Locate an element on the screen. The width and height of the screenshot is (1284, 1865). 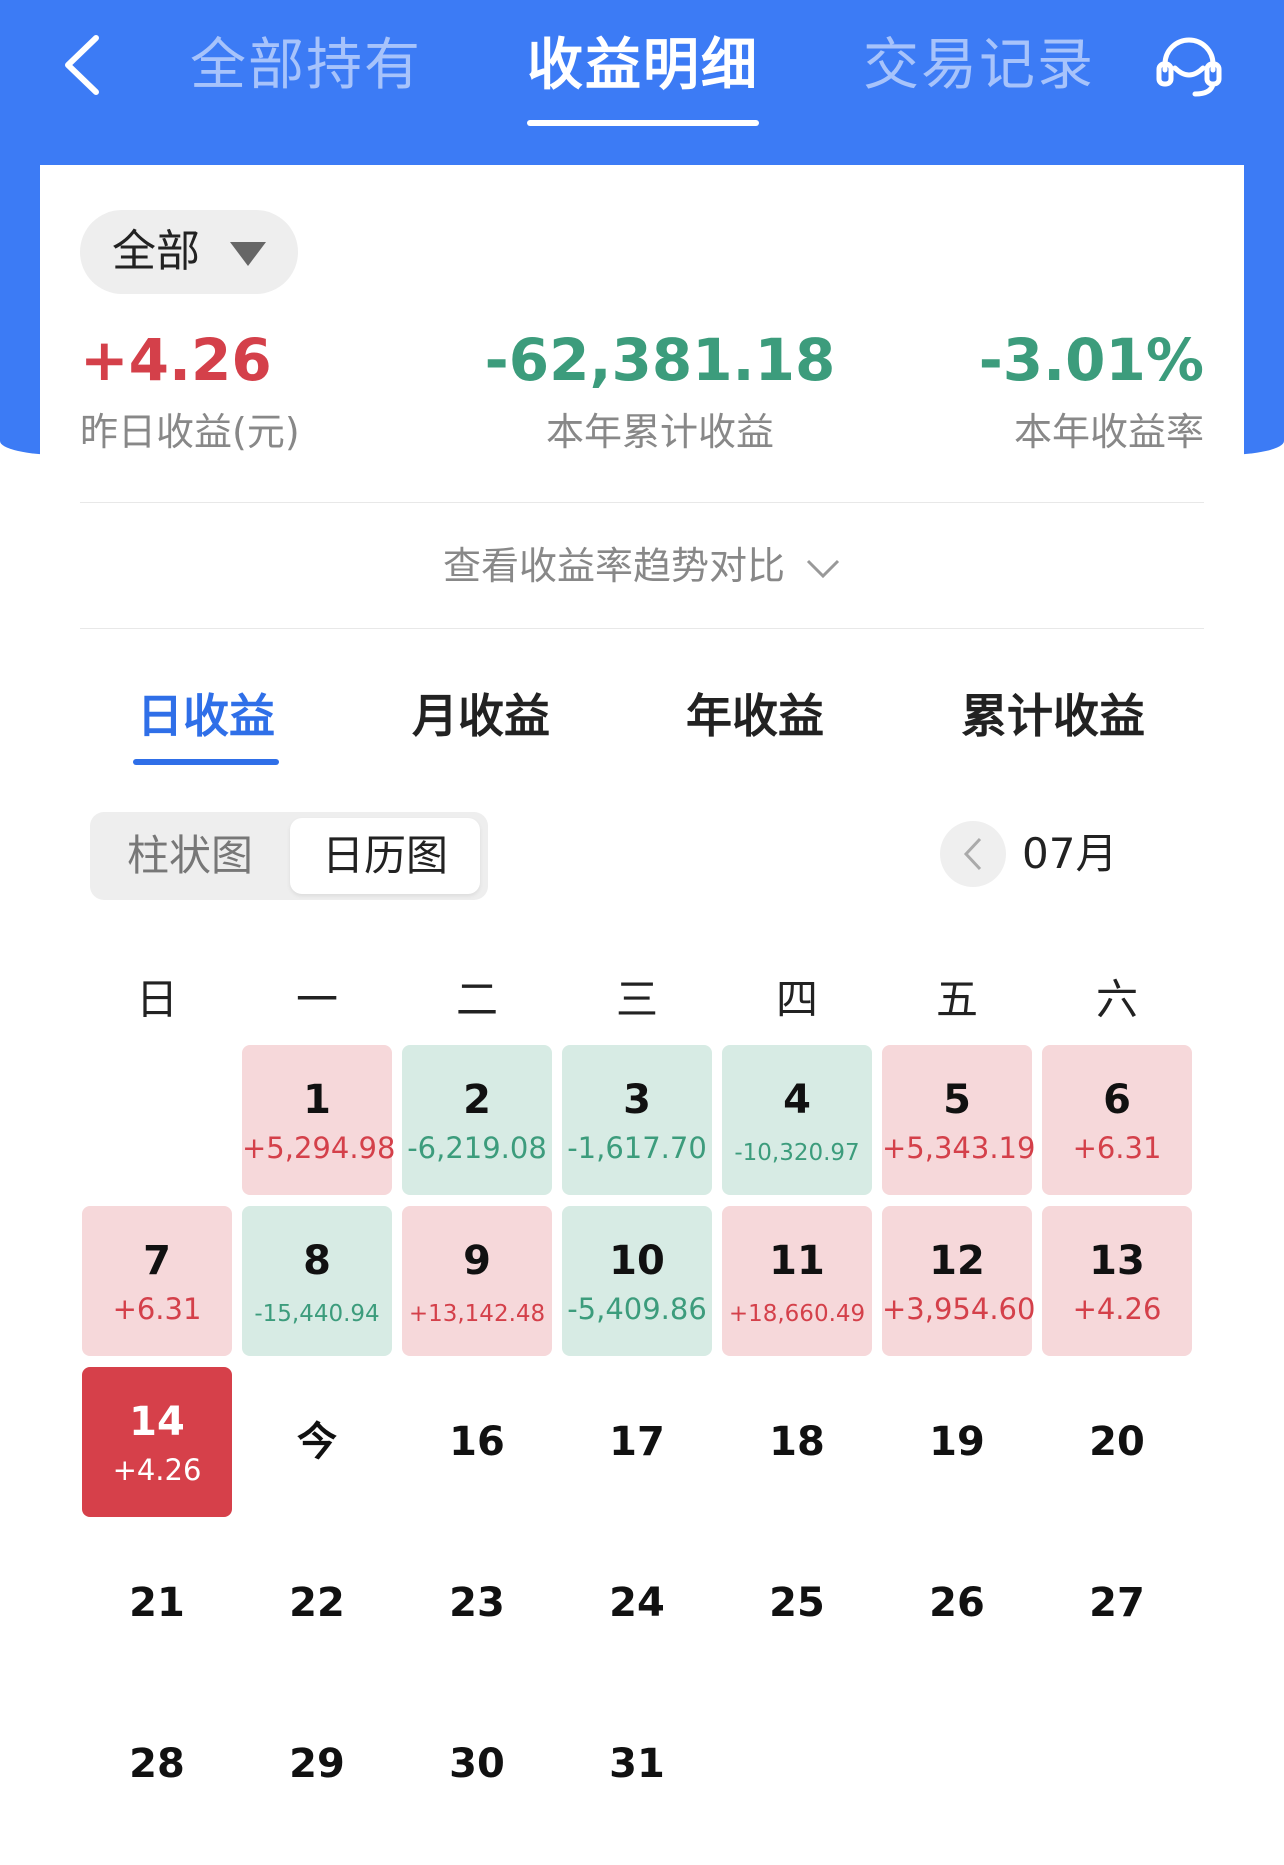
calendar-day-cell: 18 is located at coordinates (797, 1442).